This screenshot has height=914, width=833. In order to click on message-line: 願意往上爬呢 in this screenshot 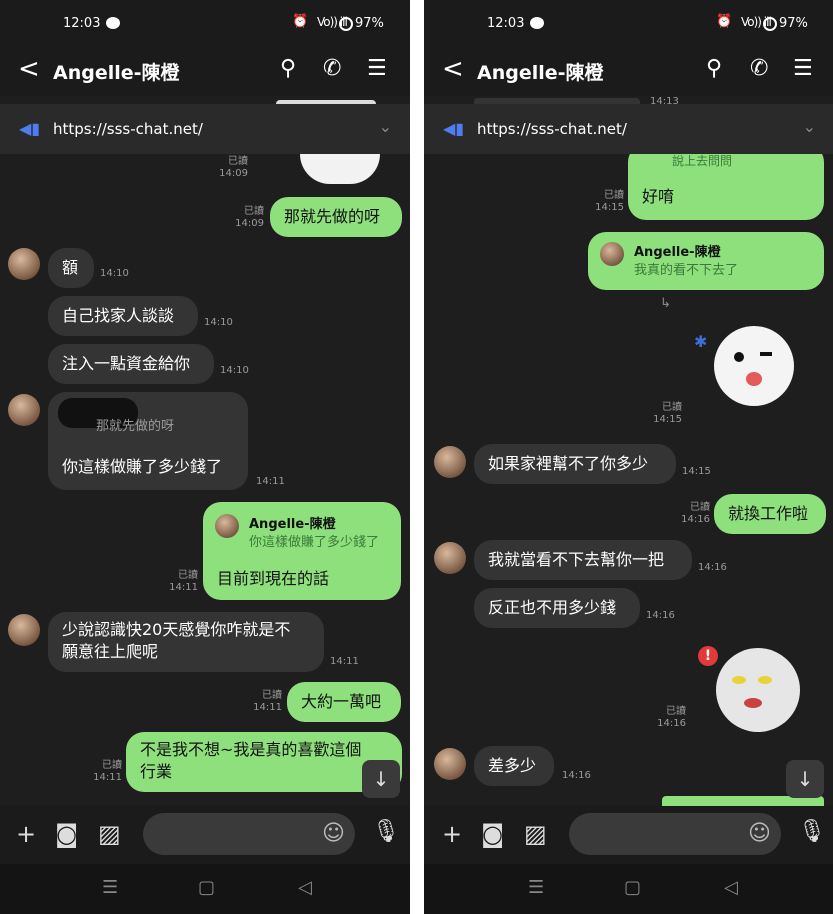, I will do `click(110, 651)`.